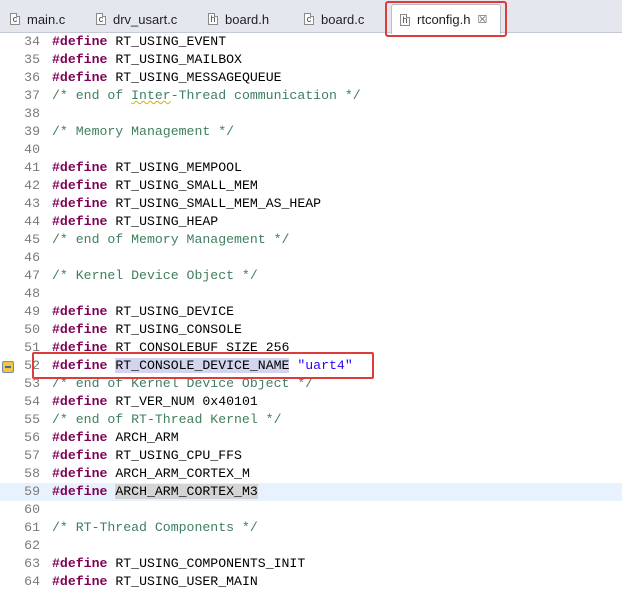 This screenshot has height=591, width=622. I want to click on code-line: 36 #define RT_USING_MESSAGEQUEUE, so click(311, 78).